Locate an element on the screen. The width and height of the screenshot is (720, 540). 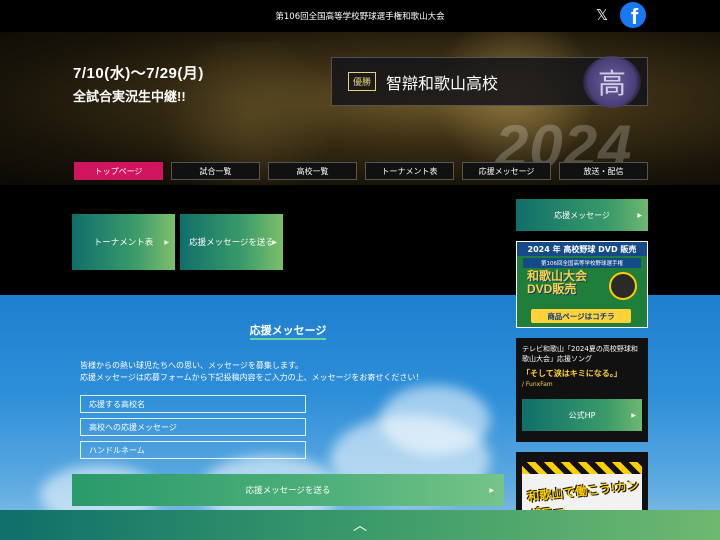
send-message-label: 応援メッセージを送る is located at coordinates (288, 491).